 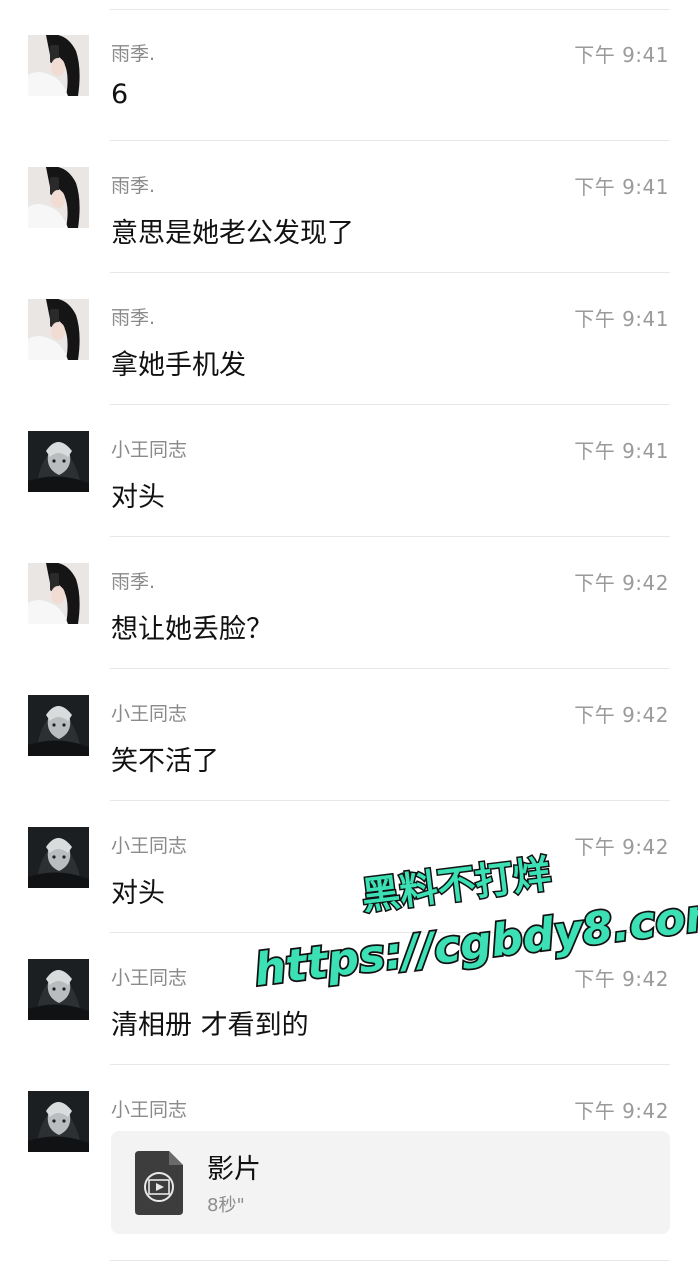 What do you see at coordinates (349, 603) in the screenshot?
I see `message-row: 雨季. 下午 9:42 想让她丢脸？` at bounding box center [349, 603].